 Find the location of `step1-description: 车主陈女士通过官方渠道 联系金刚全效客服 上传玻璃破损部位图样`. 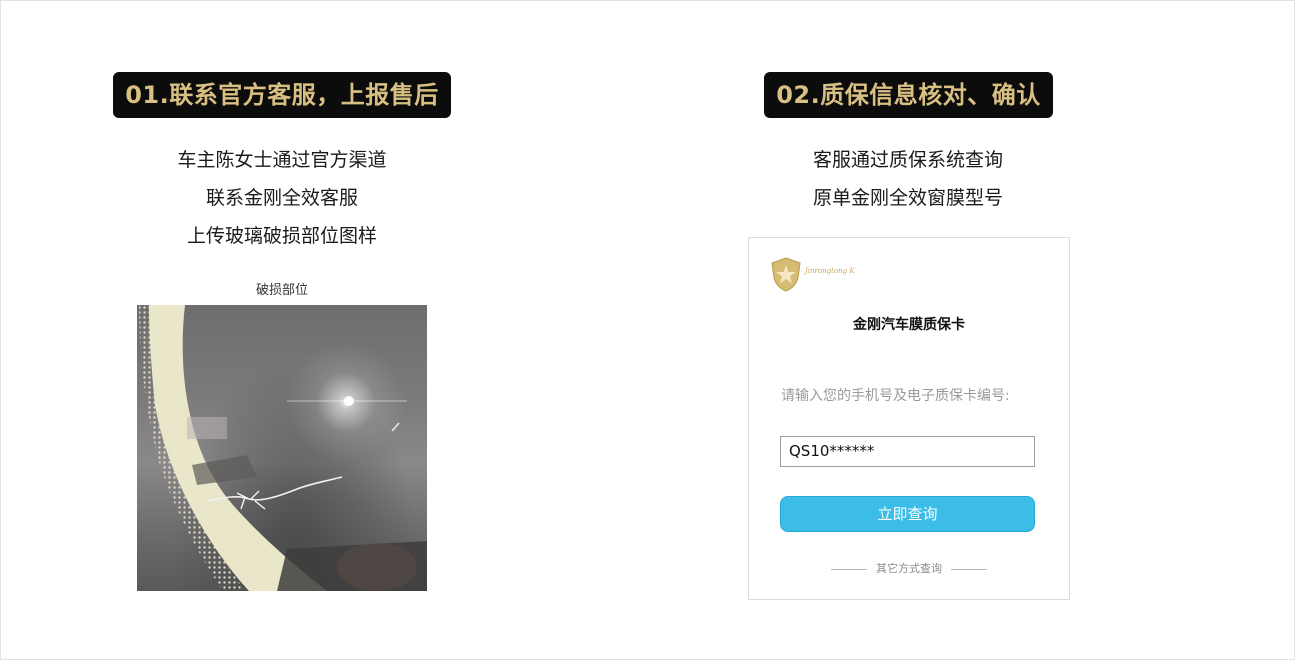

step1-description: 车主陈女士通过官方渠道 联系金刚全效客服 上传玻璃破损部位图样 is located at coordinates (282, 198).